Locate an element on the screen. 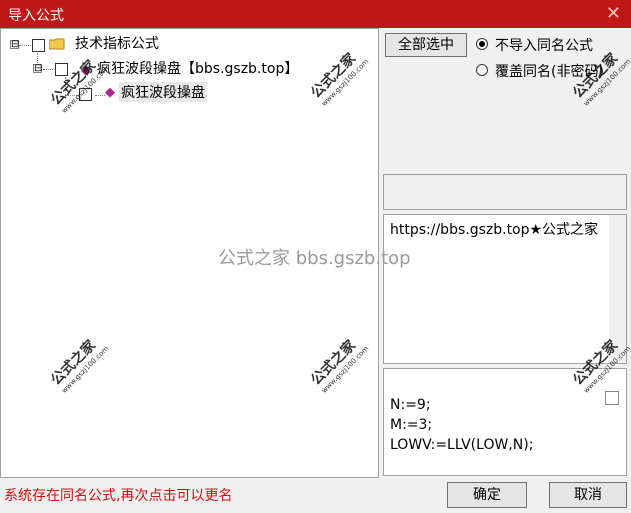  center-watermark: 公式之家 bbs.gszb.top is located at coordinates (314, 258).